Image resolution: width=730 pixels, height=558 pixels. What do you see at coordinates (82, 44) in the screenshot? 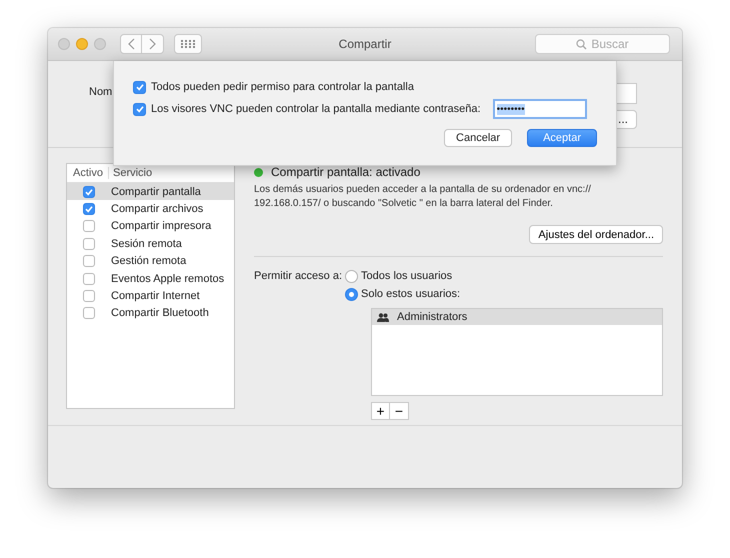
I see `minimize-icon` at bounding box center [82, 44].